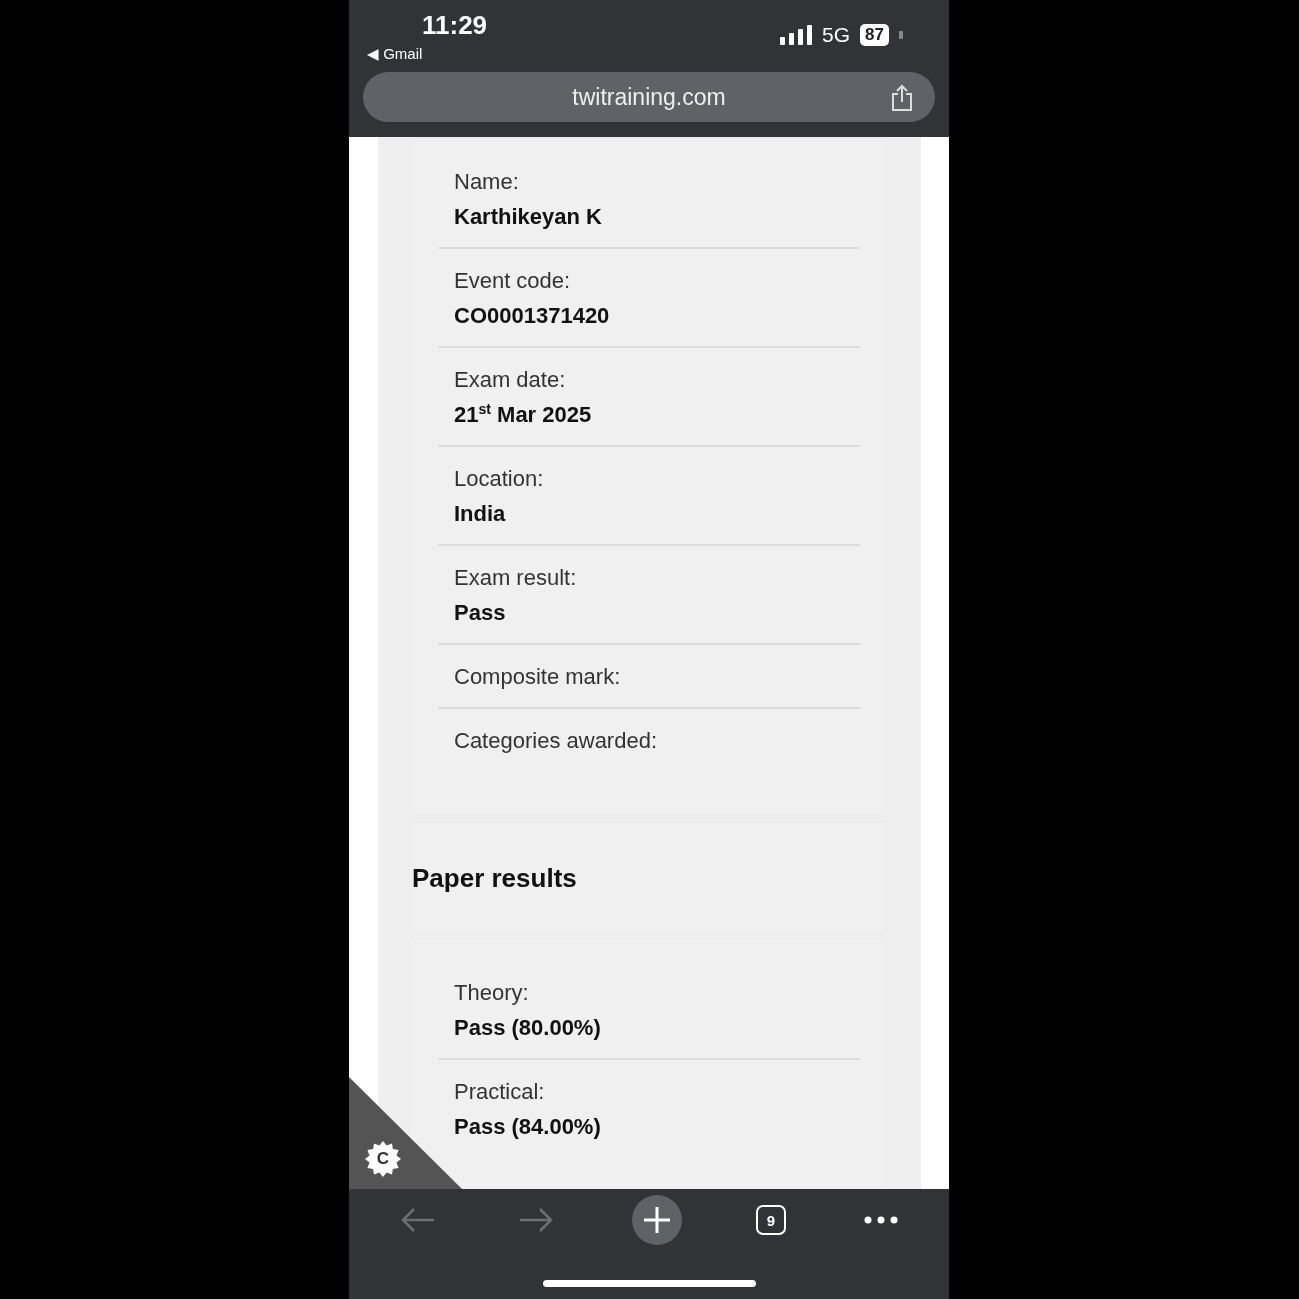 This screenshot has height=1299, width=1299. What do you see at coordinates (492, 993) in the screenshot?
I see `field-label: Theory:` at bounding box center [492, 993].